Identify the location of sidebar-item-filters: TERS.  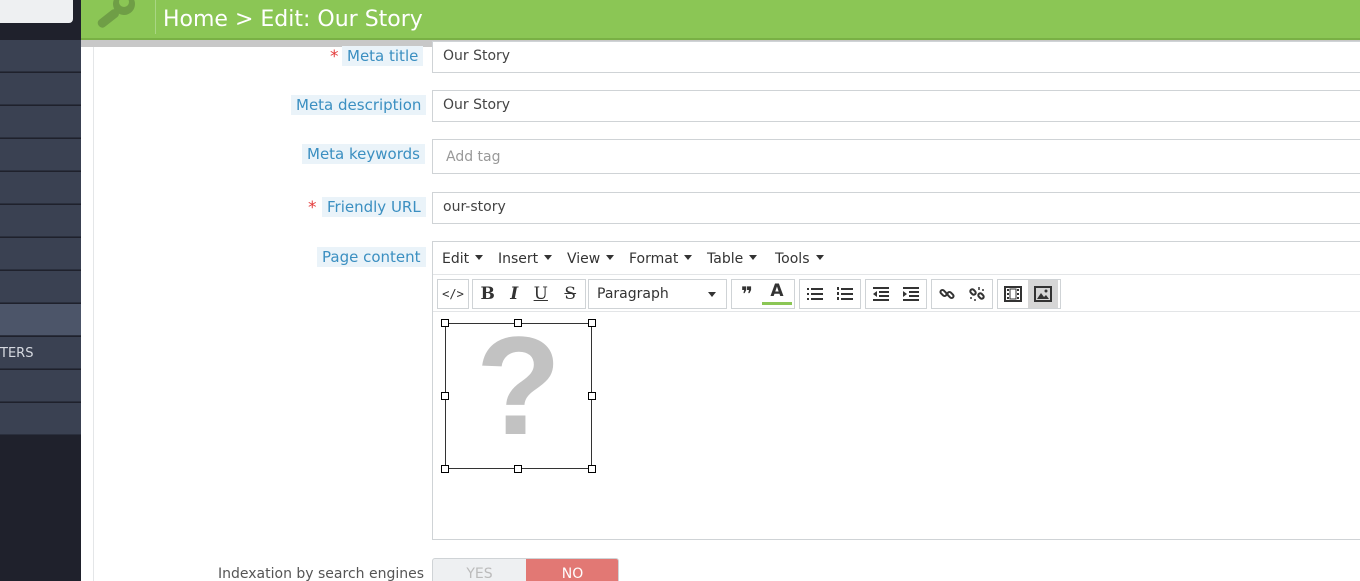
(40, 353).